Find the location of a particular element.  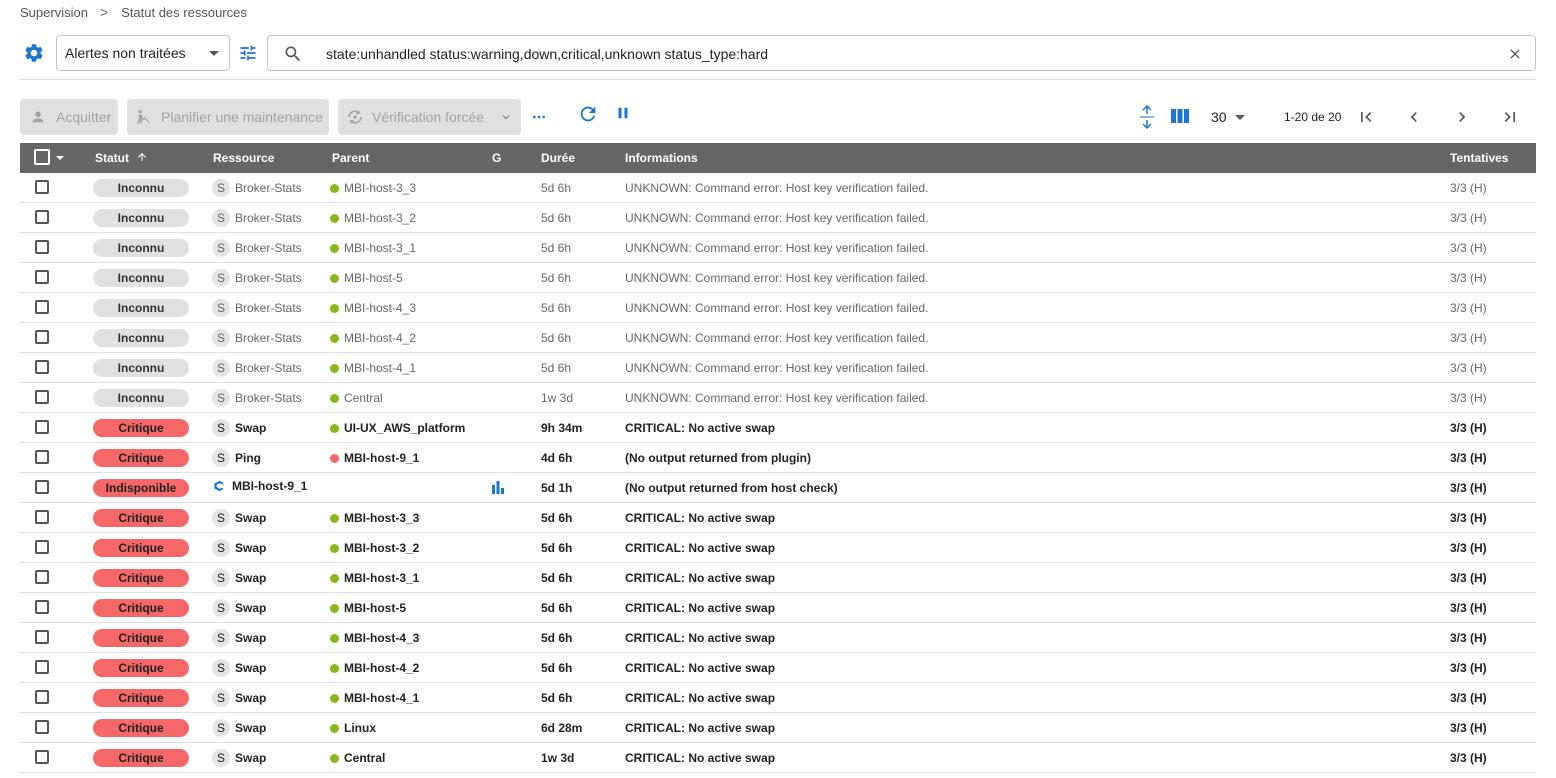

parent-cell: MBI-host-3_2 is located at coordinates (373, 218).